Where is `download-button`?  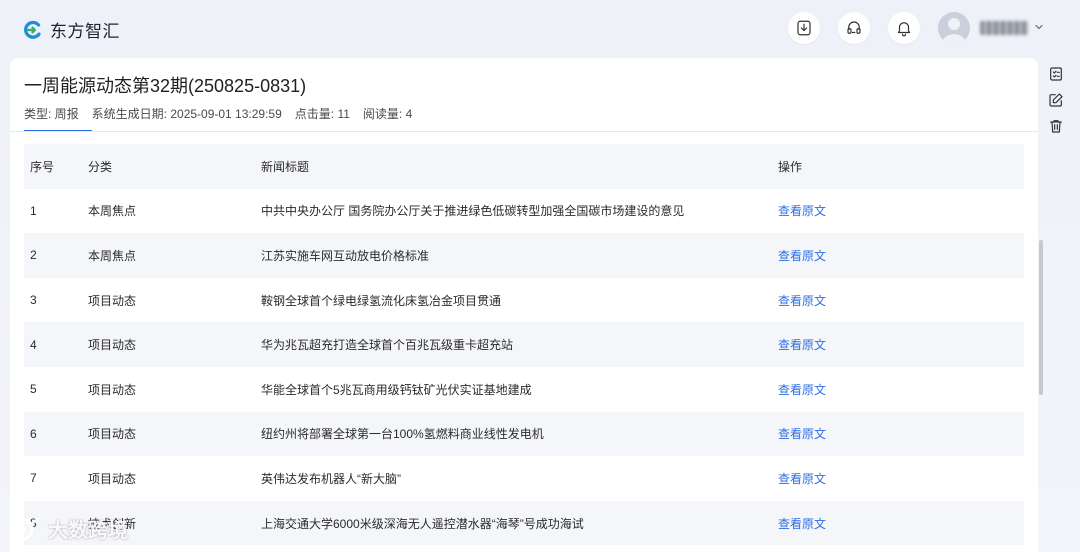 download-button is located at coordinates (804, 28).